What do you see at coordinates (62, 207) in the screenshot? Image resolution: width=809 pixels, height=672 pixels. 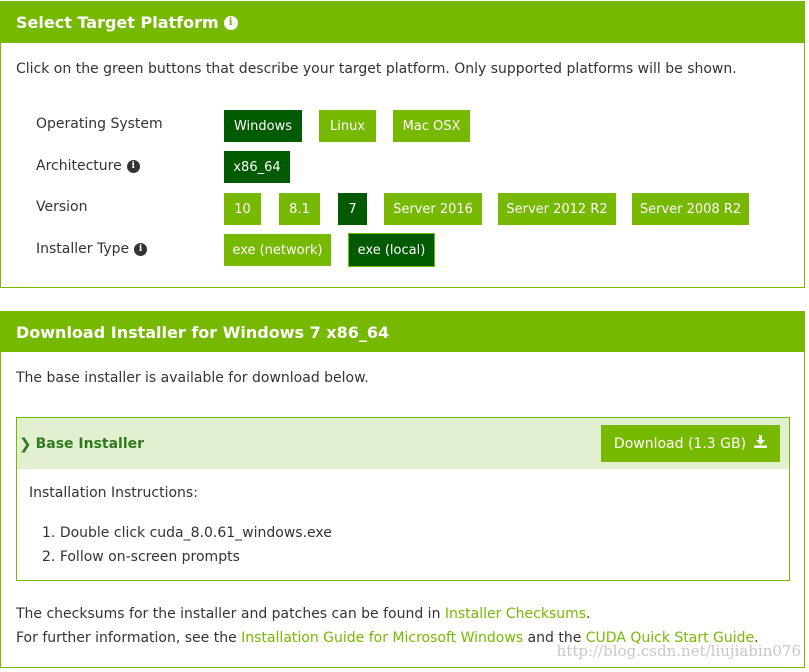 I see `version-label: Version` at bounding box center [62, 207].